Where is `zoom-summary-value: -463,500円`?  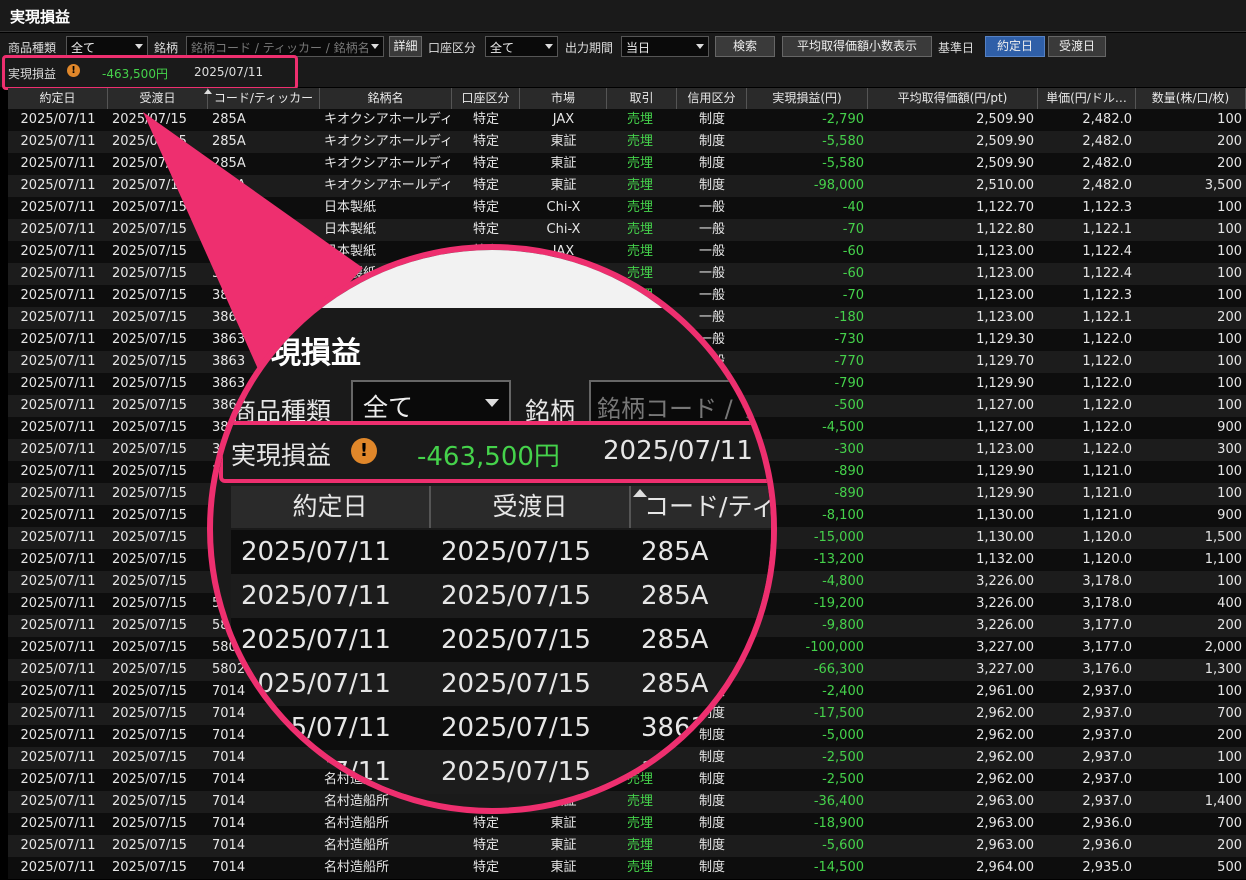
zoom-summary-value: -463,500円 is located at coordinates (488, 457).